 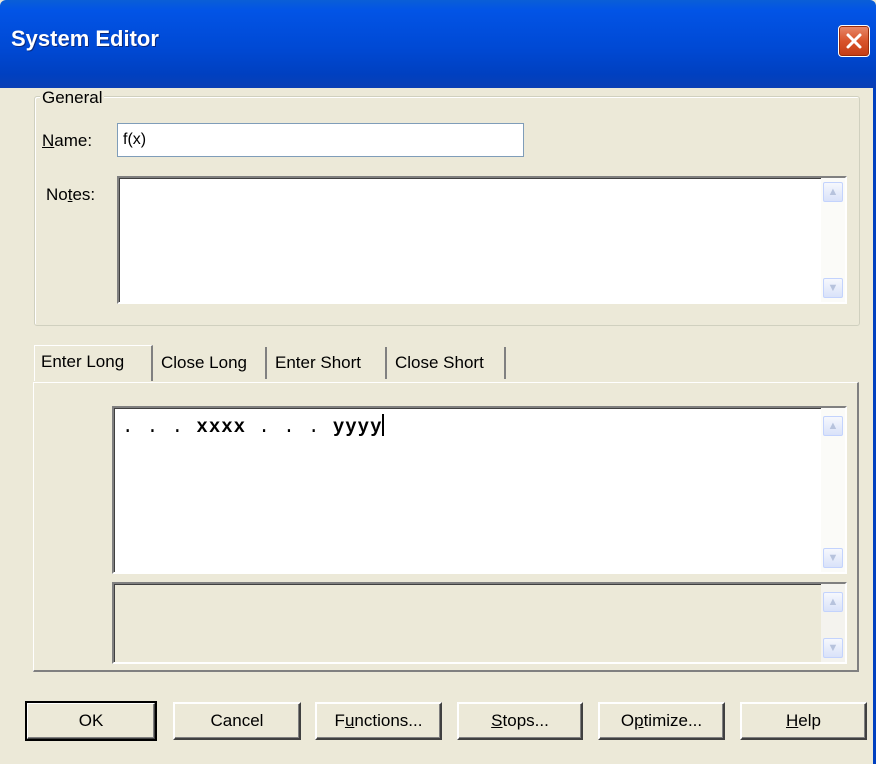 What do you see at coordinates (447, 363) in the screenshot?
I see `tab-close-short: Close Short` at bounding box center [447, 363].